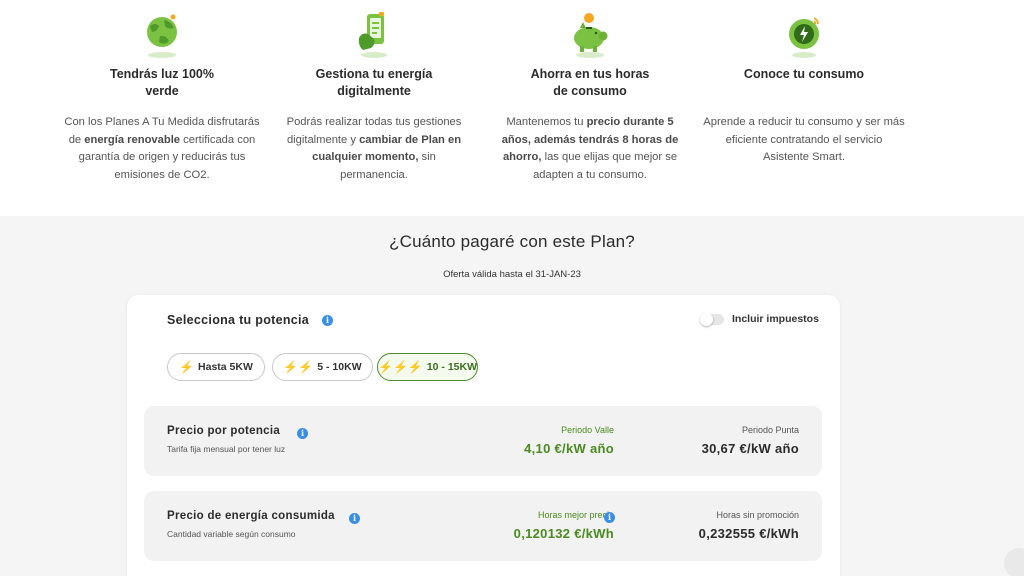 This screenshot has height=576, width=1024. Describe the element at coordinates (630, 122) in the screenshot. I see `description-bold-text: precio durante 5` at that location.